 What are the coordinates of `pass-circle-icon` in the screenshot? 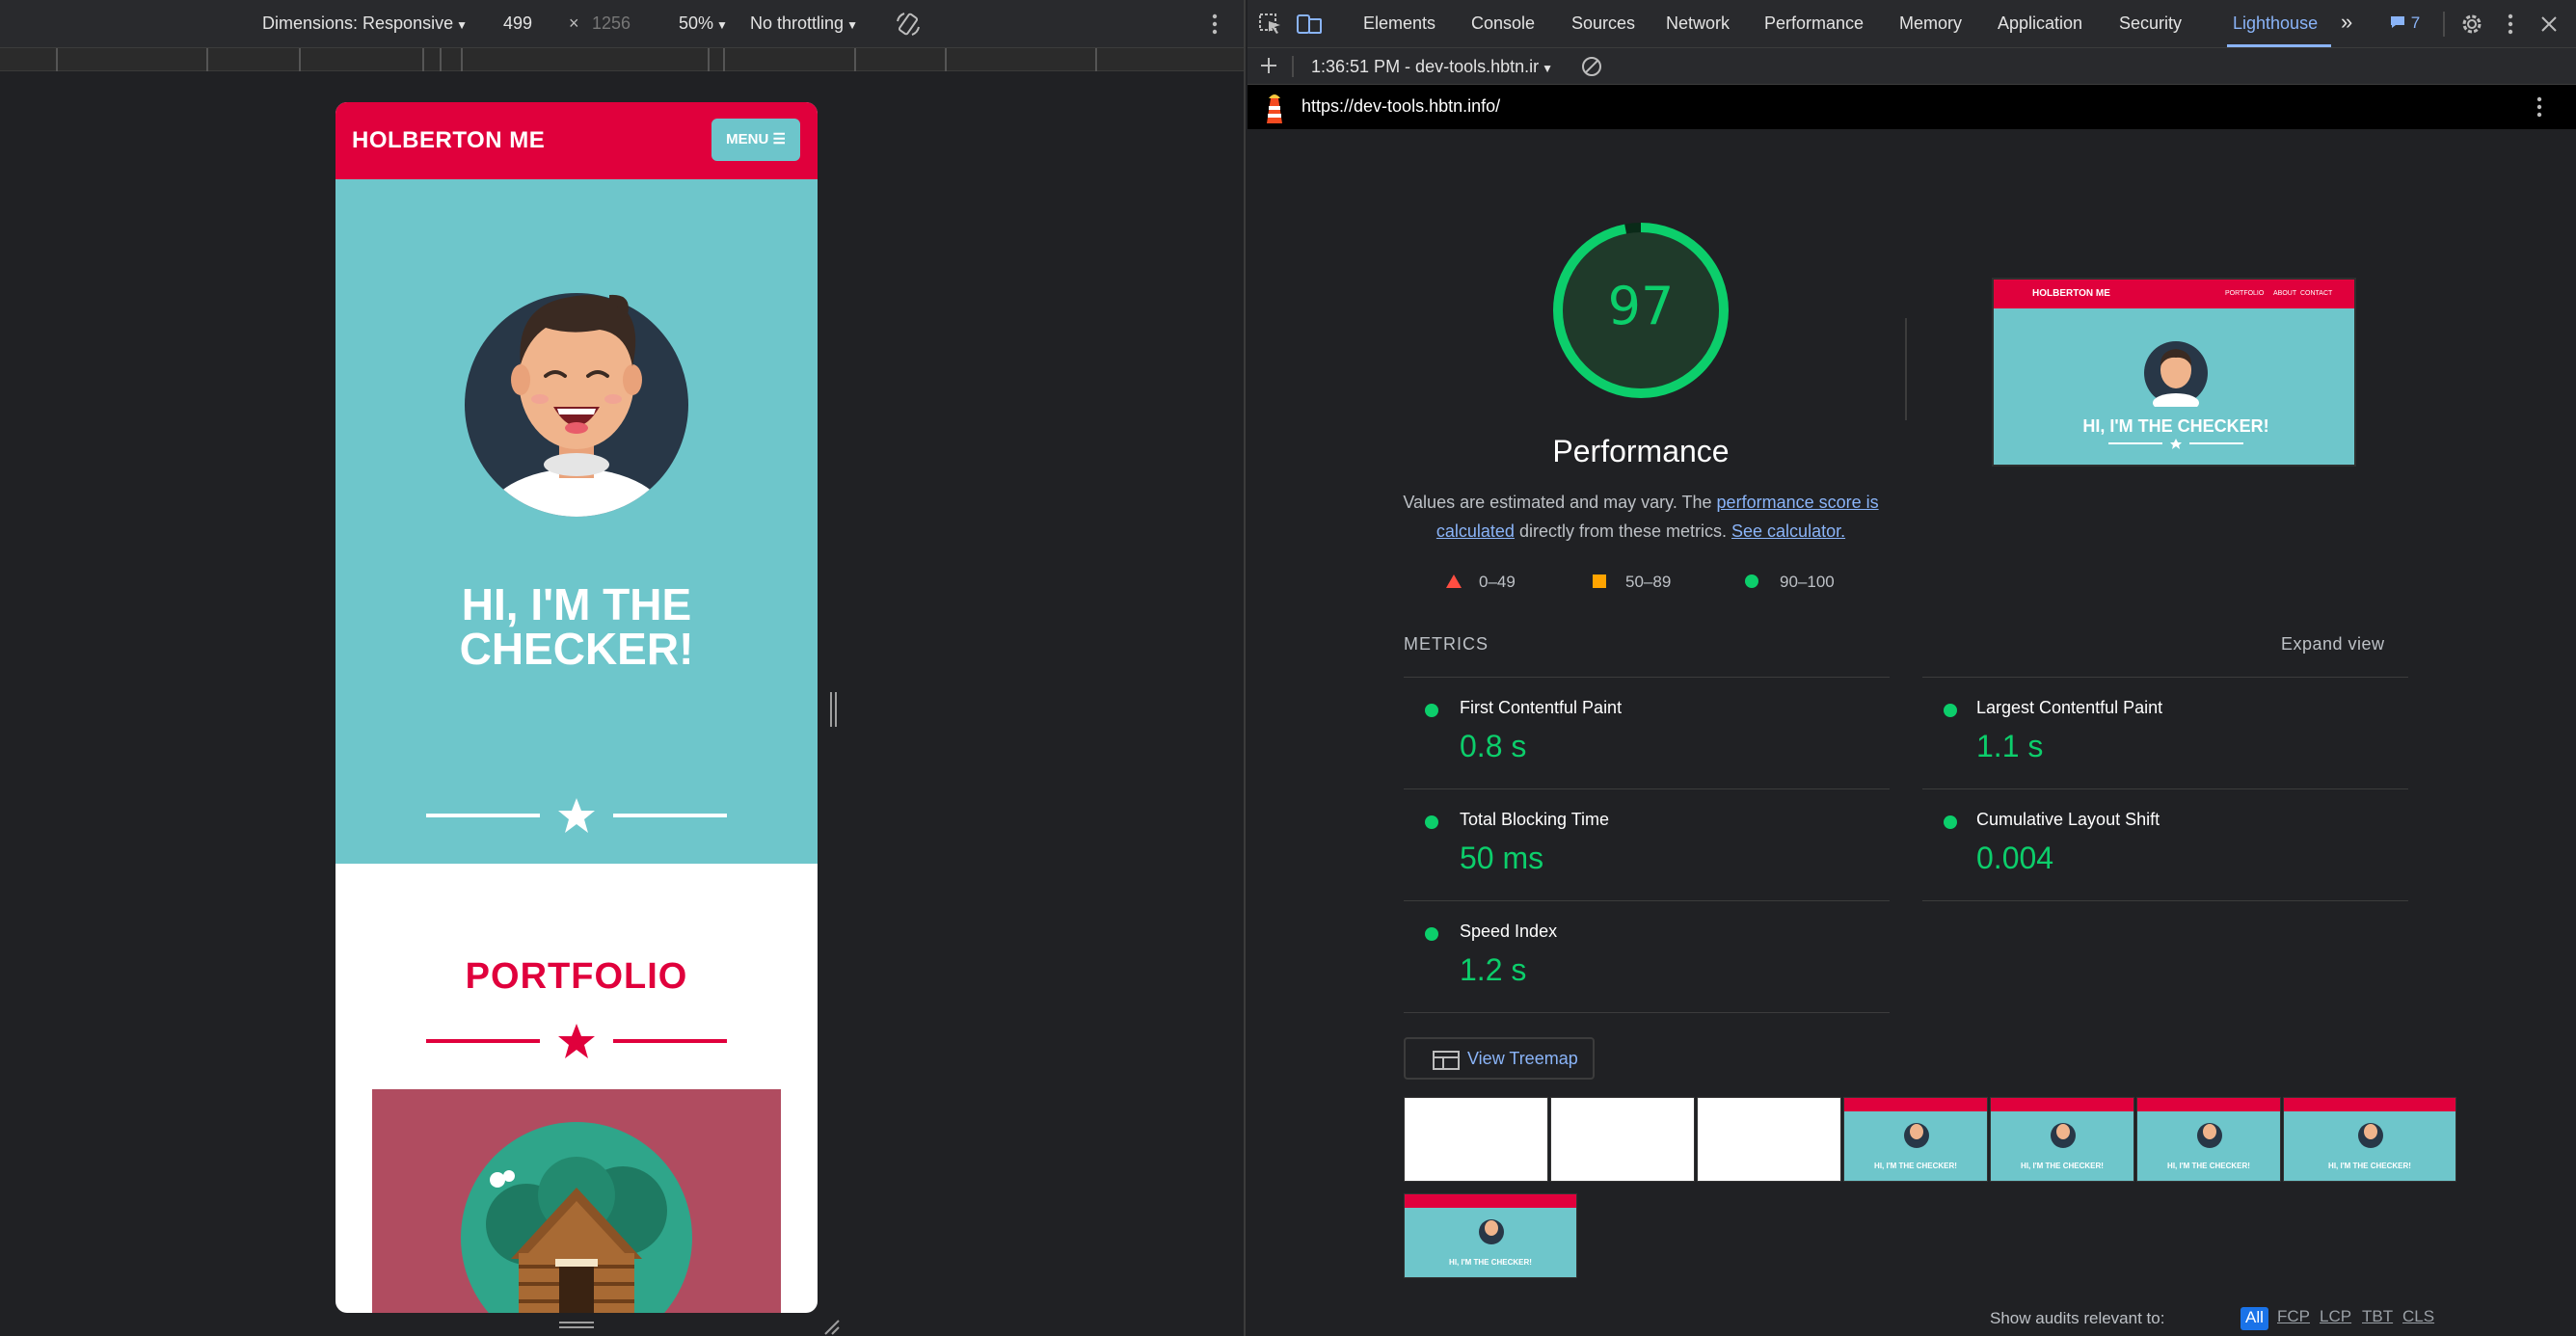 It's located at (1751, 581).